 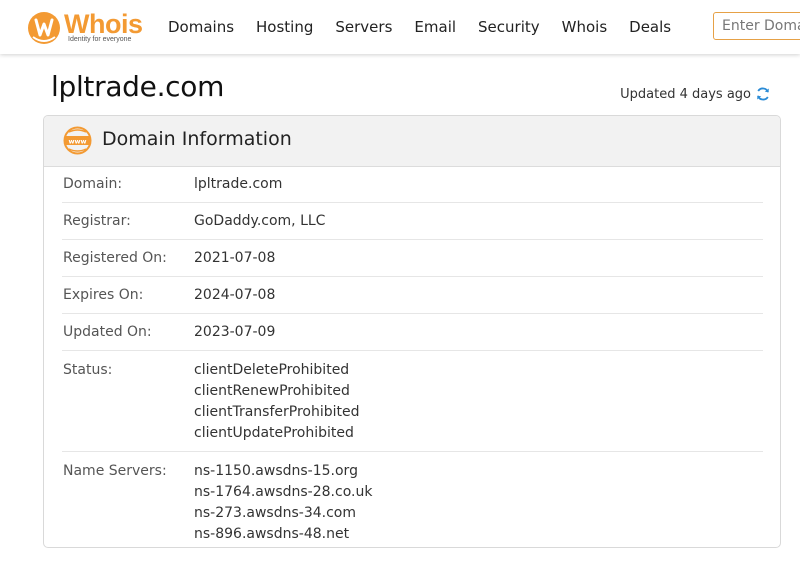 What do you see at coordinates (585, 27) in the screenshot?
I see `nav-whois: Whois` at bounding box center [585, 27].